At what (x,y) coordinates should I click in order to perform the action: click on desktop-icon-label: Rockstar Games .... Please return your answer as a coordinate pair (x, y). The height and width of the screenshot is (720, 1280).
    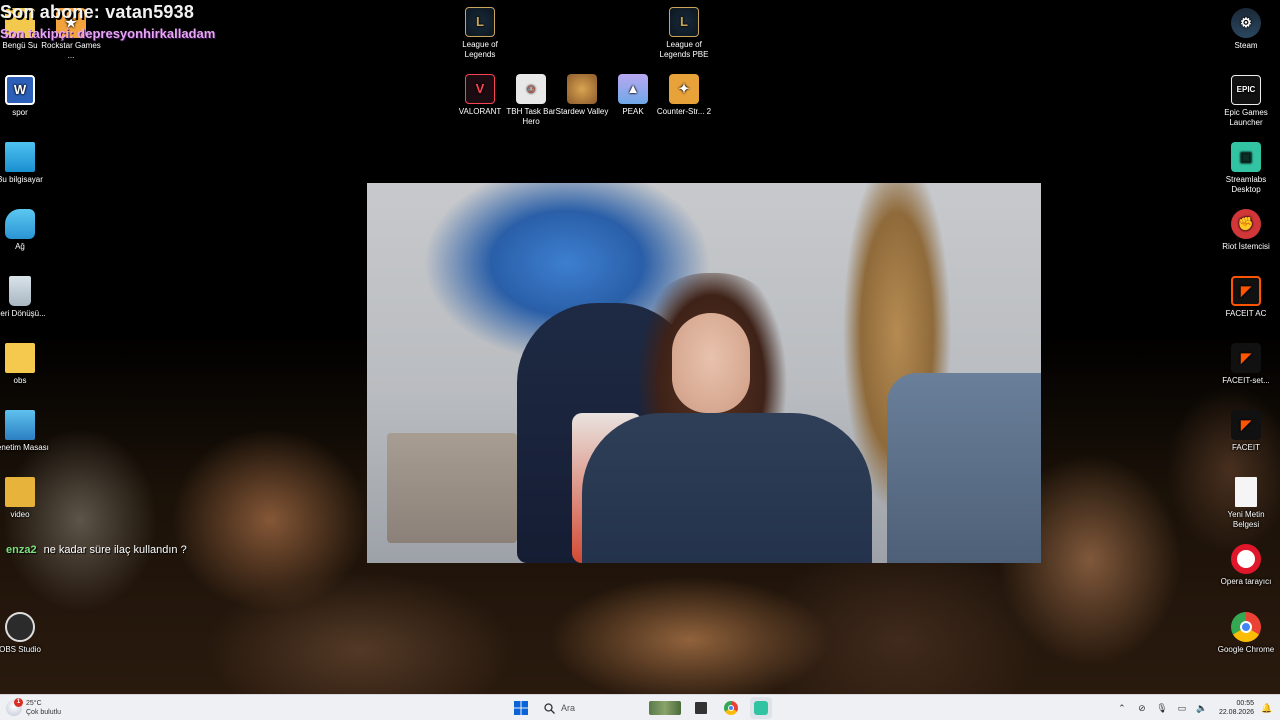
    Looking at the image, I should click on (71, 50).